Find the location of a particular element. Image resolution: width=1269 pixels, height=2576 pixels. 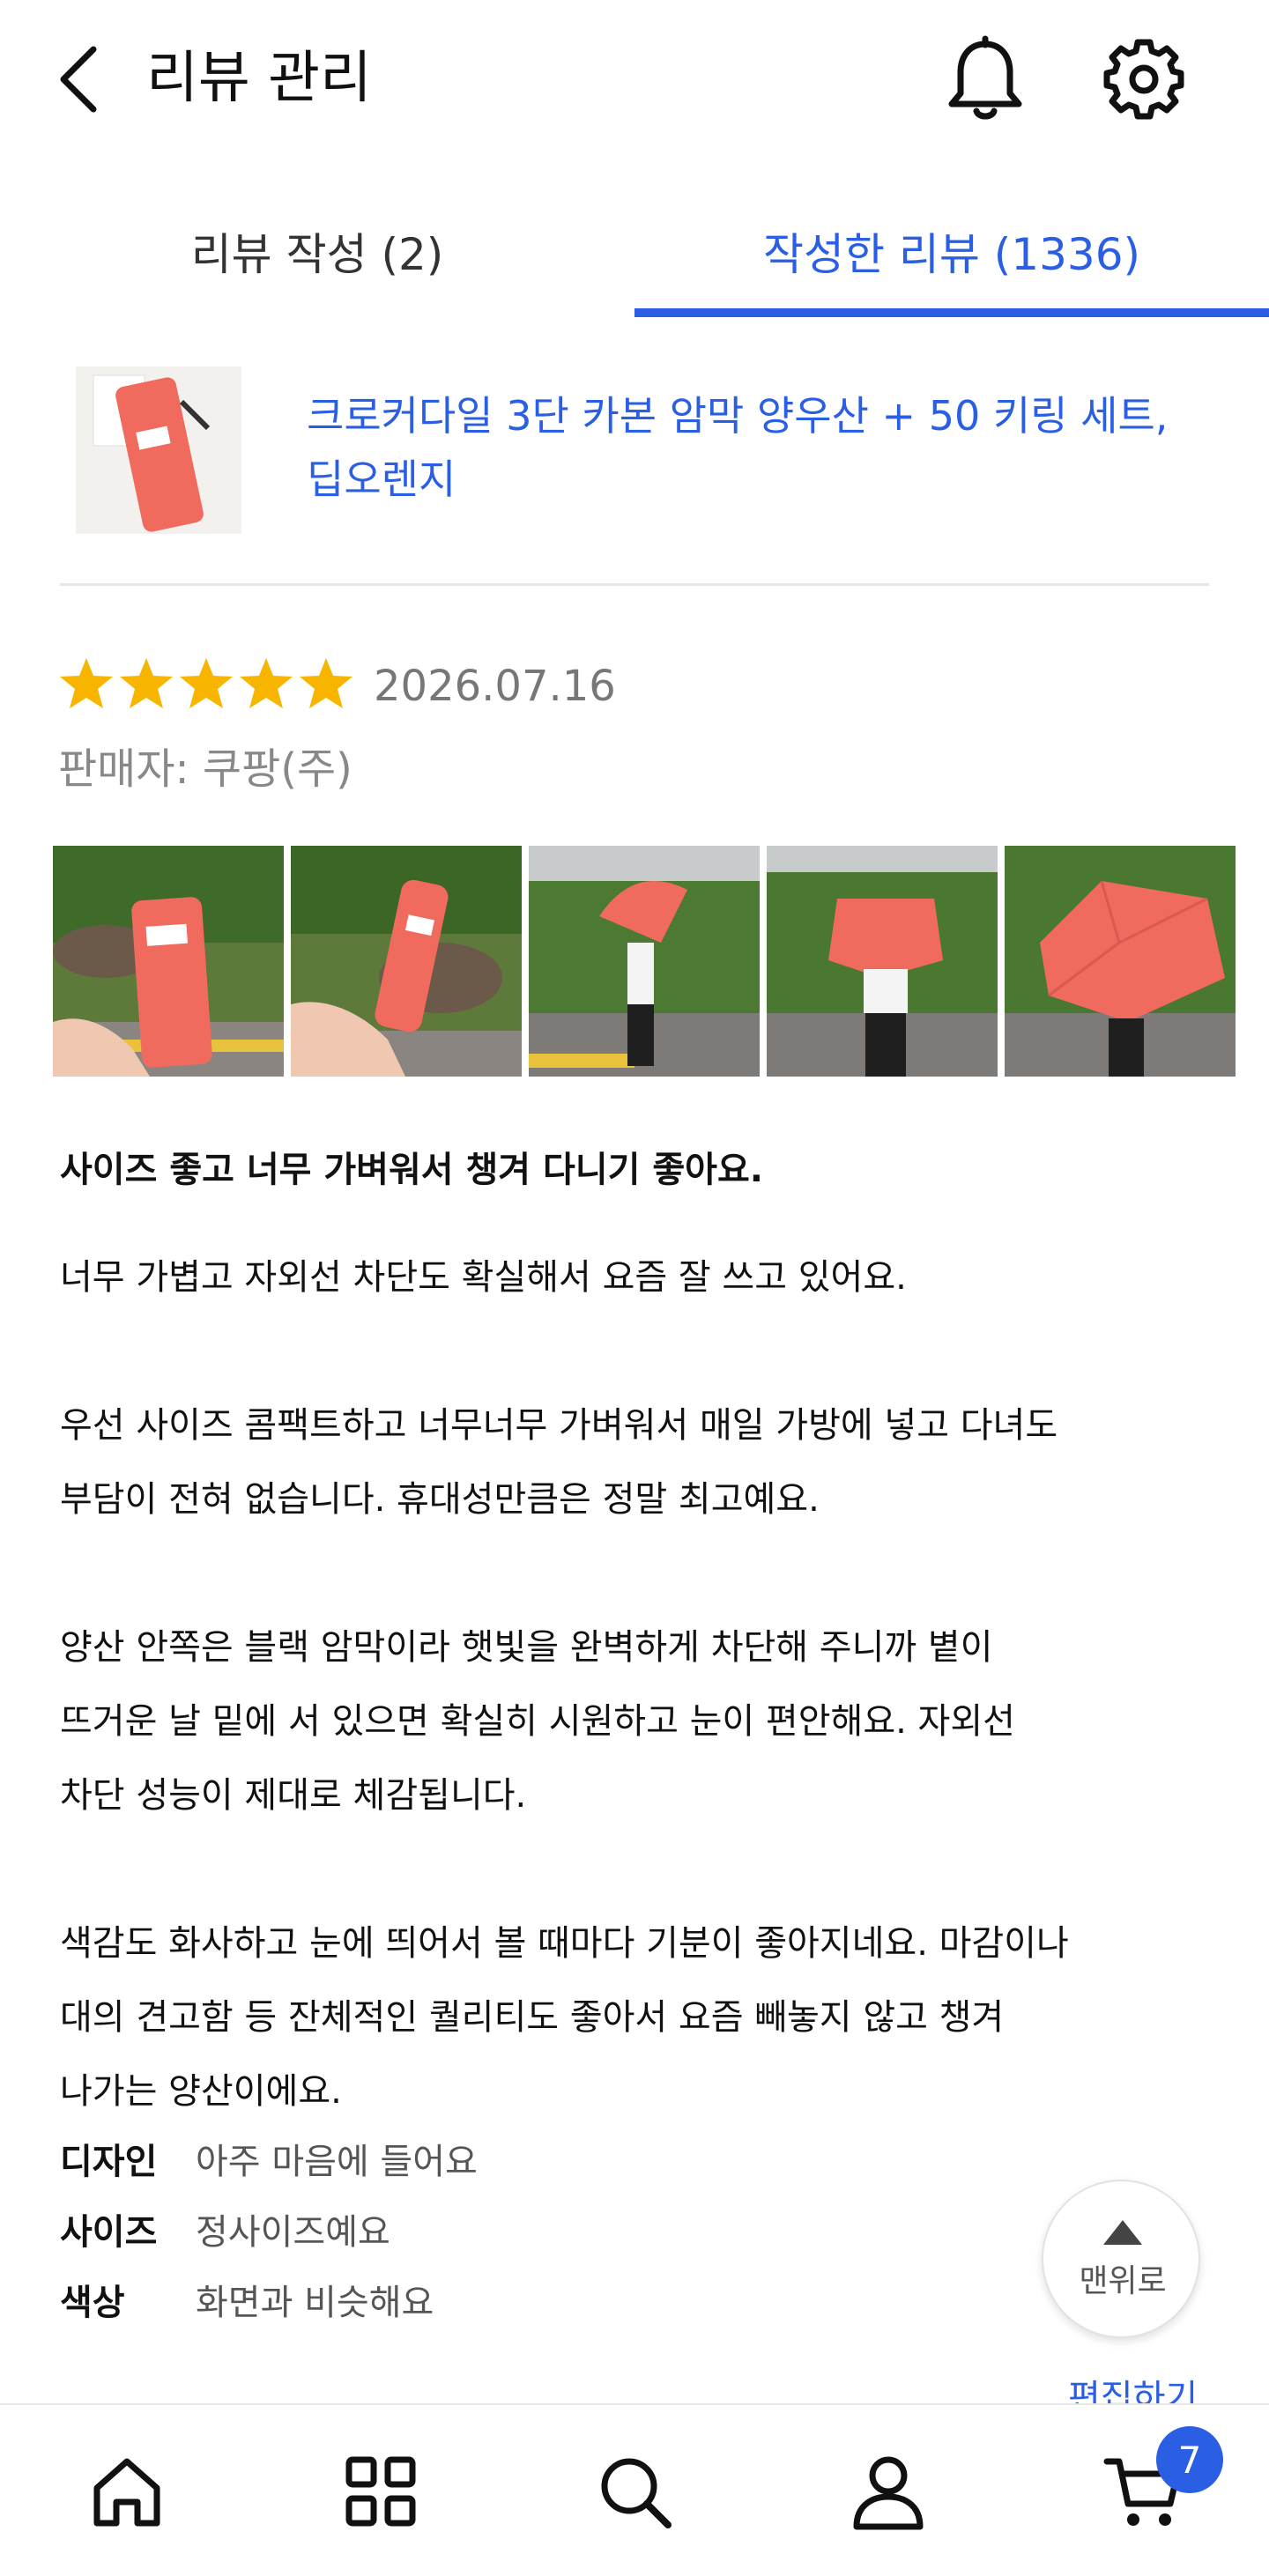

attribute-value: 아주 마음에 들어요 is located at coordinates (337, 2162).